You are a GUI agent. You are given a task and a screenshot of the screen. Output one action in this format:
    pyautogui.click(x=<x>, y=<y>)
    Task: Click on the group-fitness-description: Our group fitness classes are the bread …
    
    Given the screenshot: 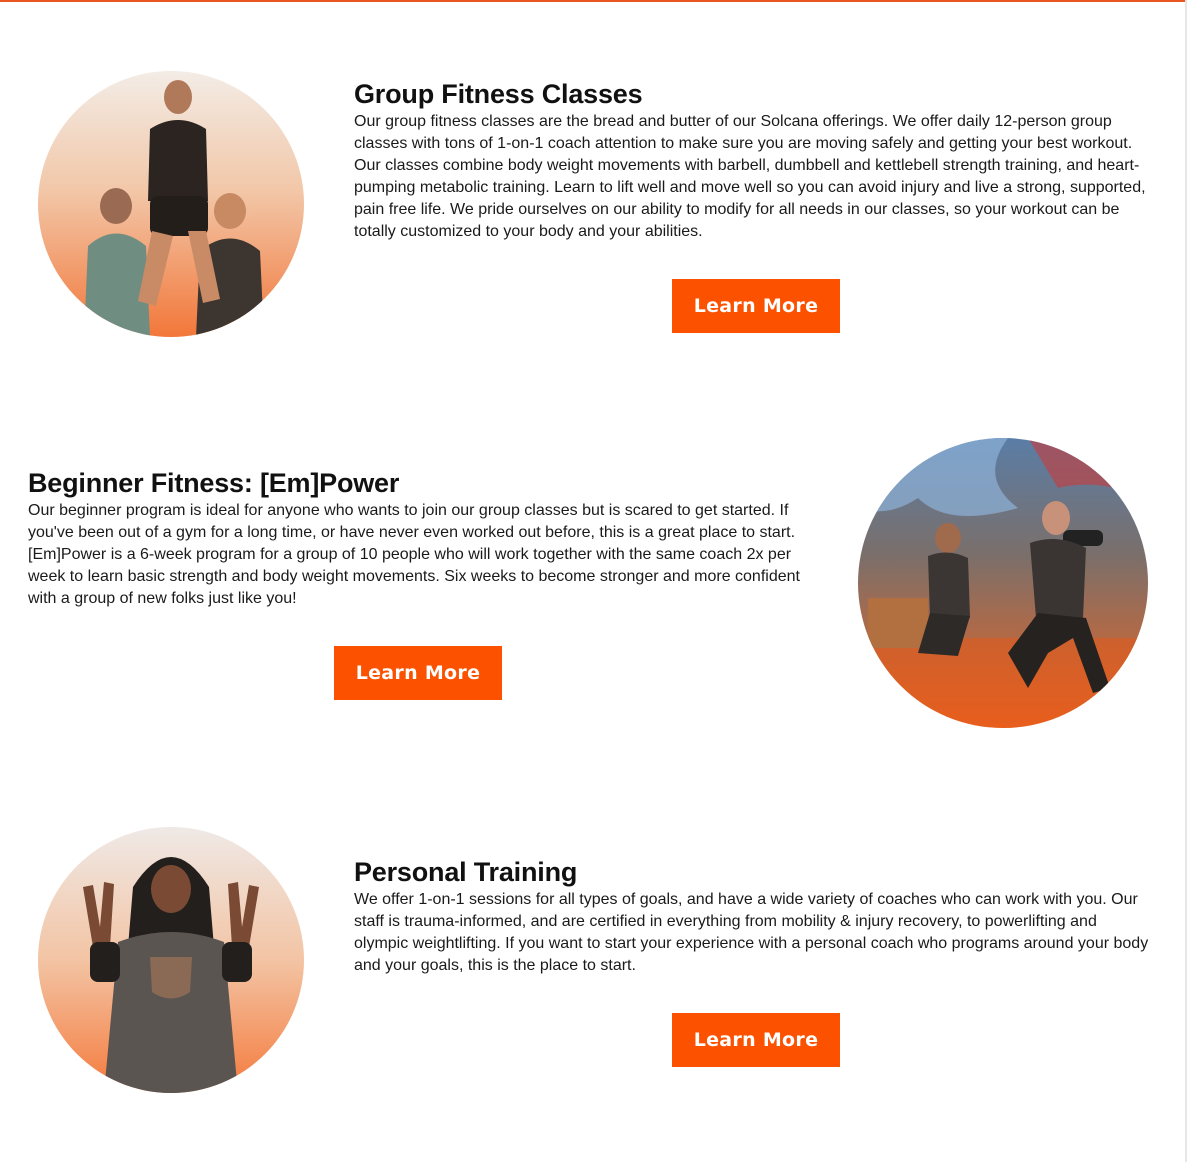 What is the action you would take?
    pyautogui.click(x=750, y=176)
    